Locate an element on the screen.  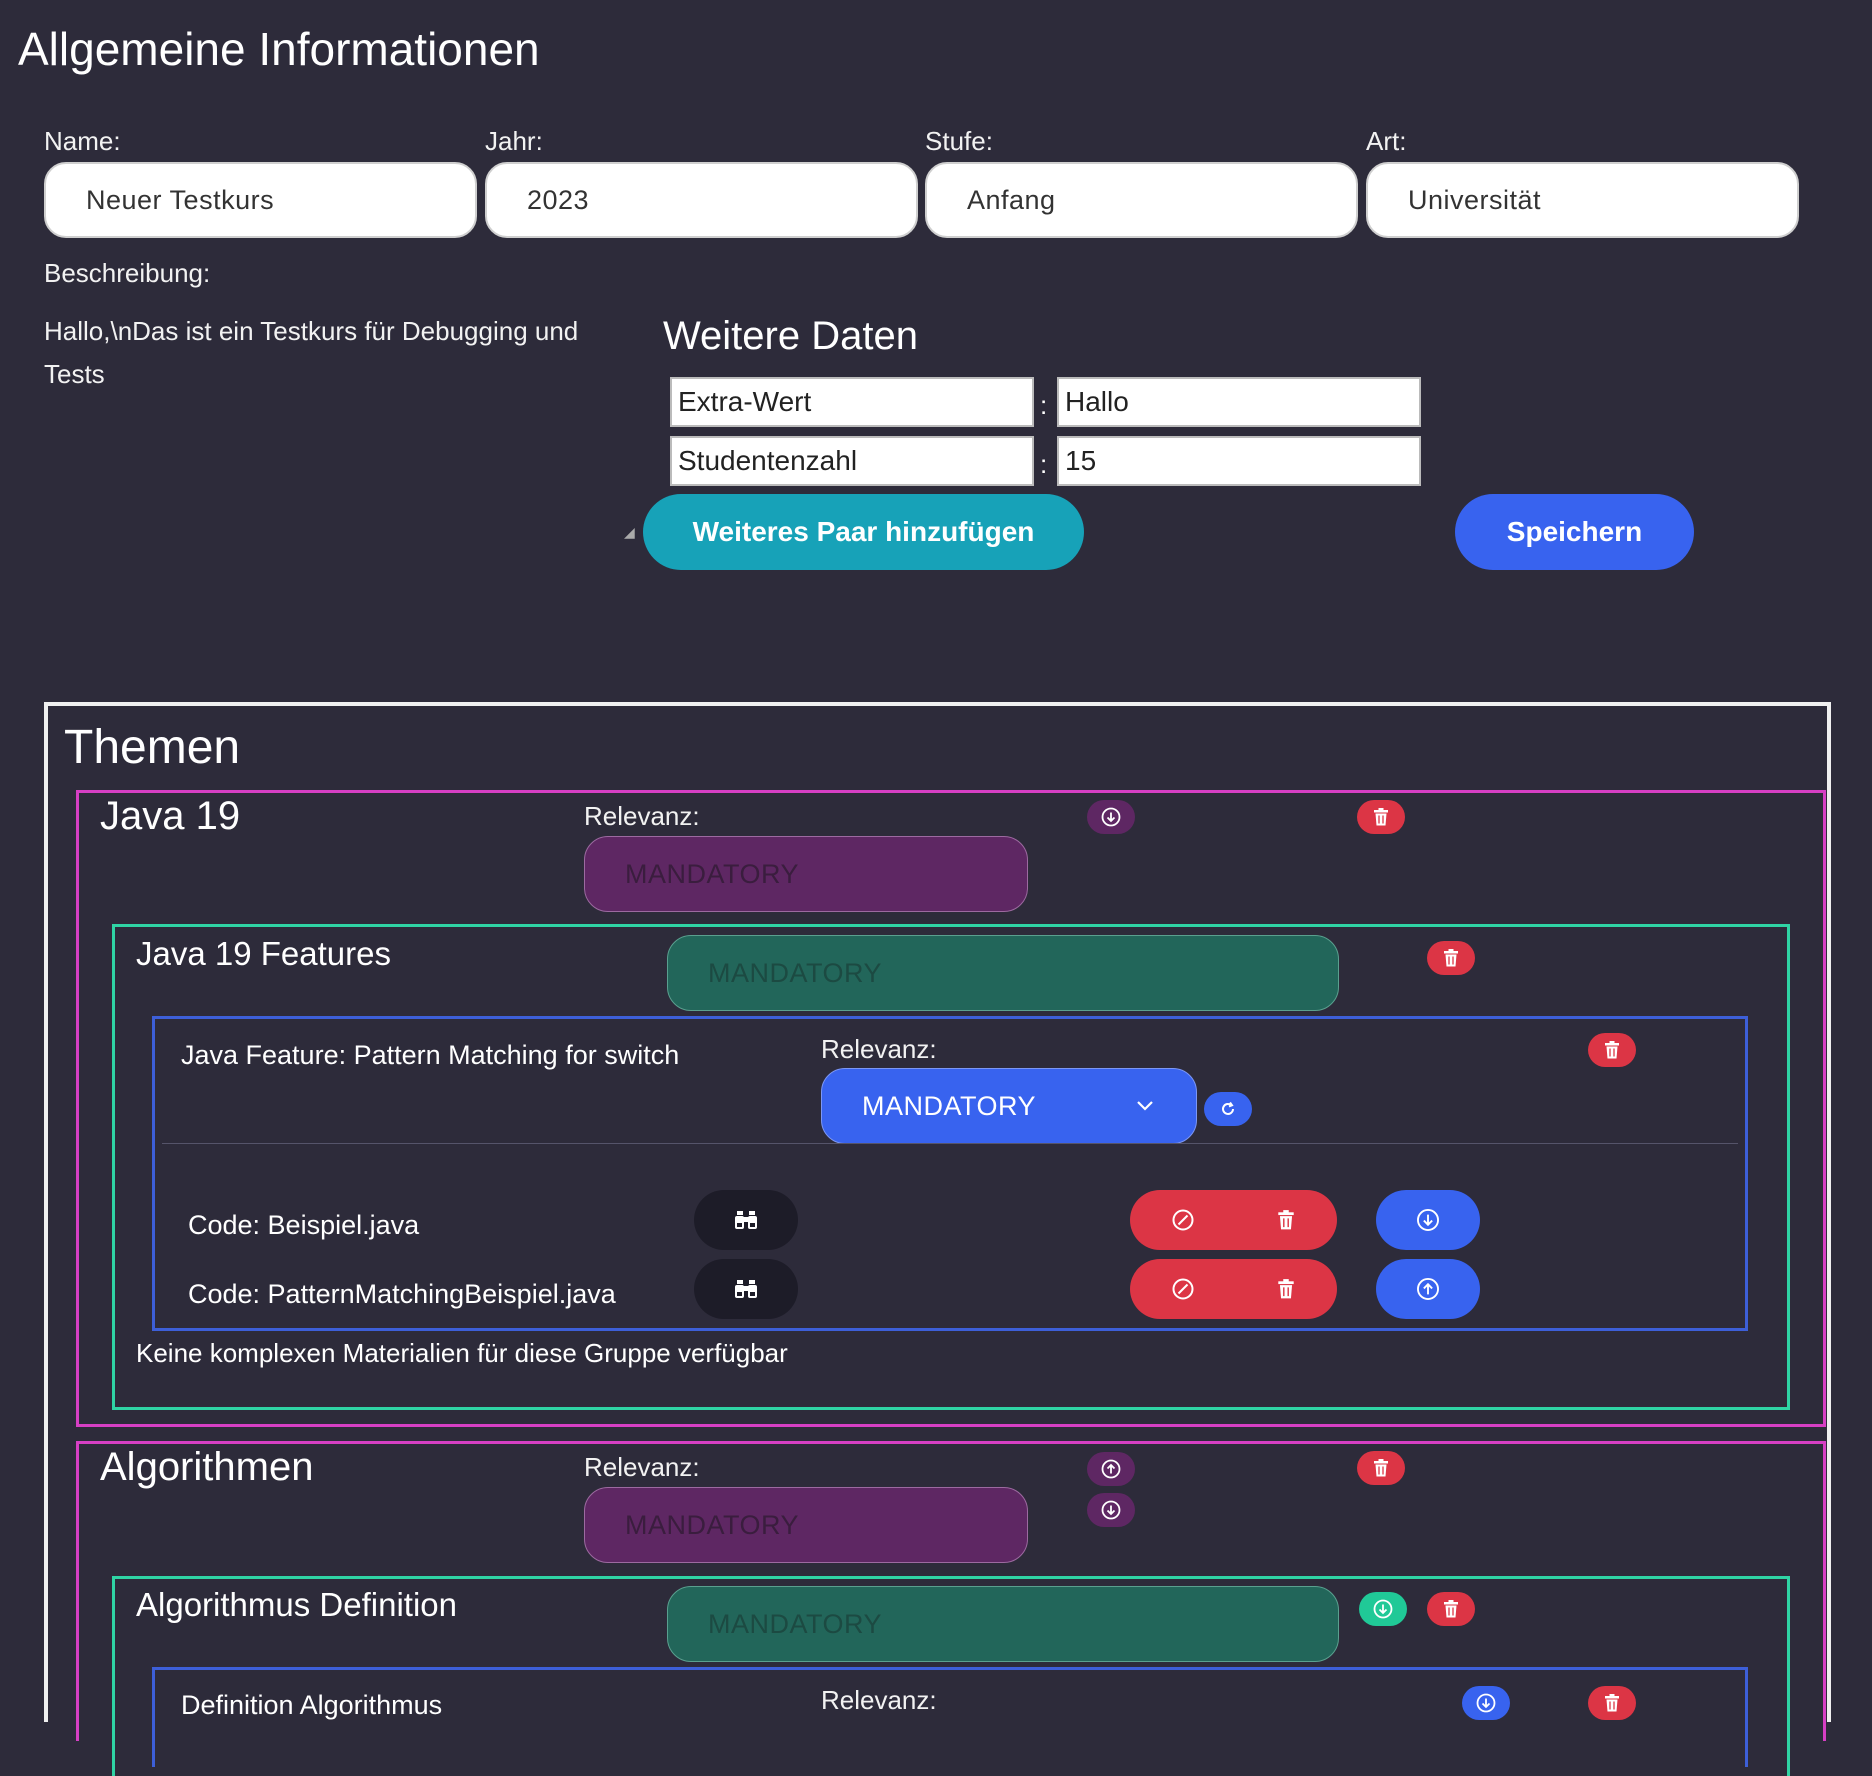
group-title-java19: Java 19 is located at coordinates (170, 816).